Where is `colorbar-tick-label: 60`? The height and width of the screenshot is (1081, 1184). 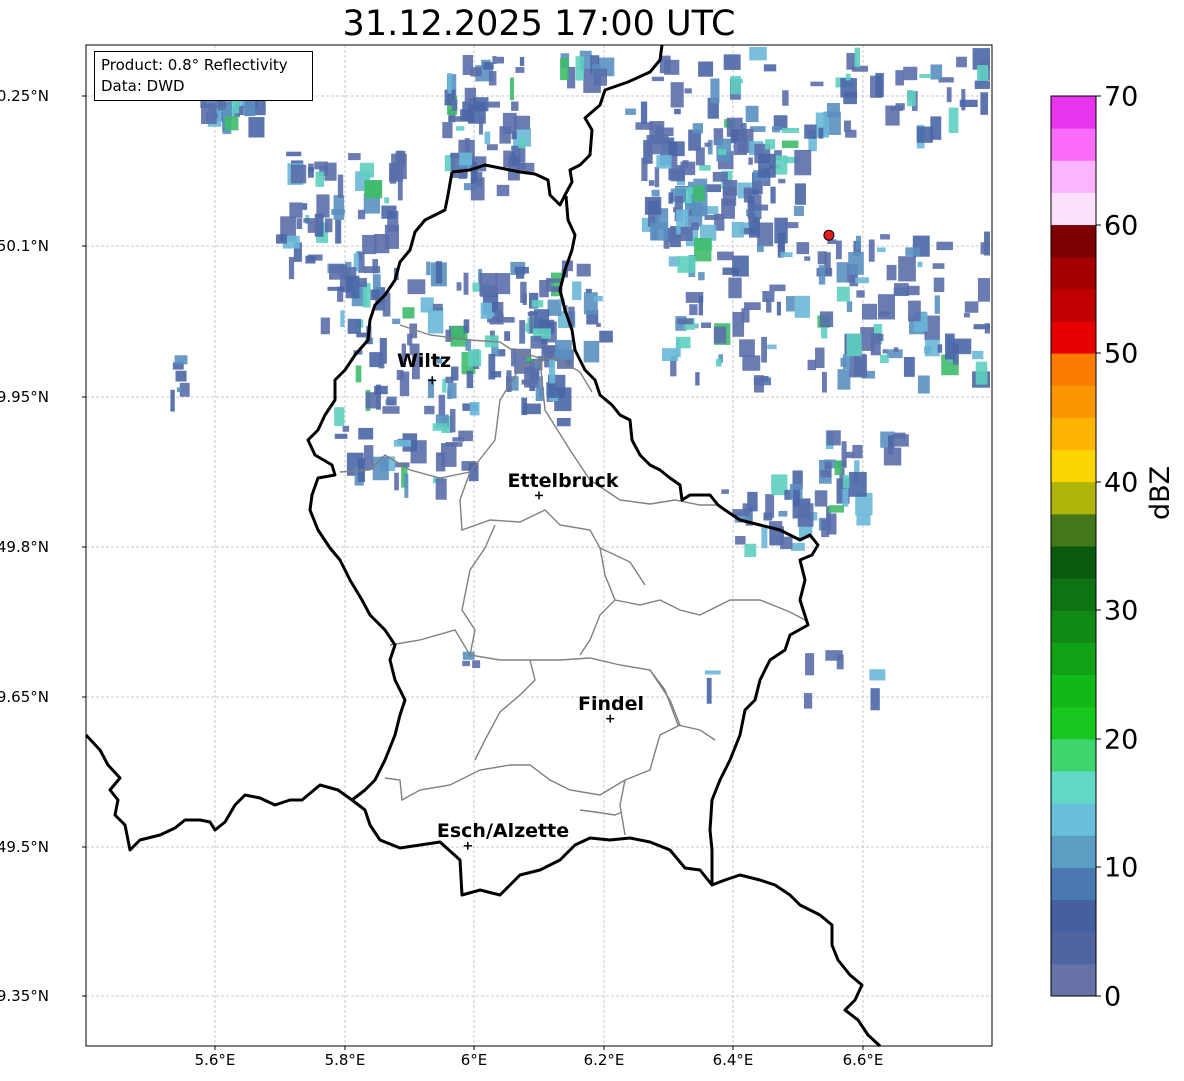
colorbar-tick-label: 60 is located at coordinates (1121, 226).